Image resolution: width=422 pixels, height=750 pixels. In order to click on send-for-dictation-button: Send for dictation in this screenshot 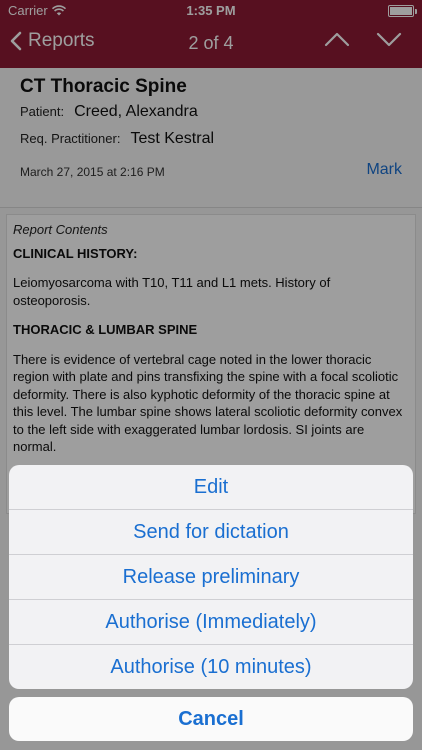, I will do `click(211, 532)`.